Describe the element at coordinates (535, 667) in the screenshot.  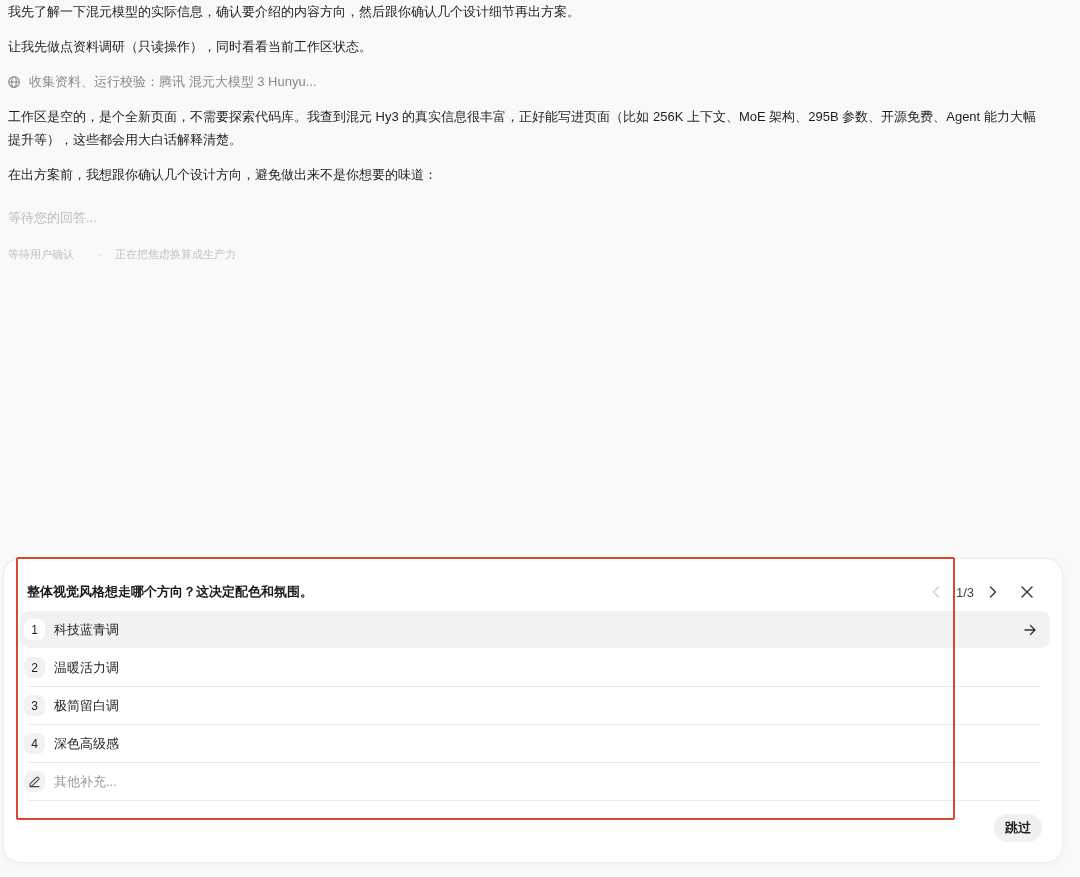
I see `option-item: 2 温暖活力调` at that location.